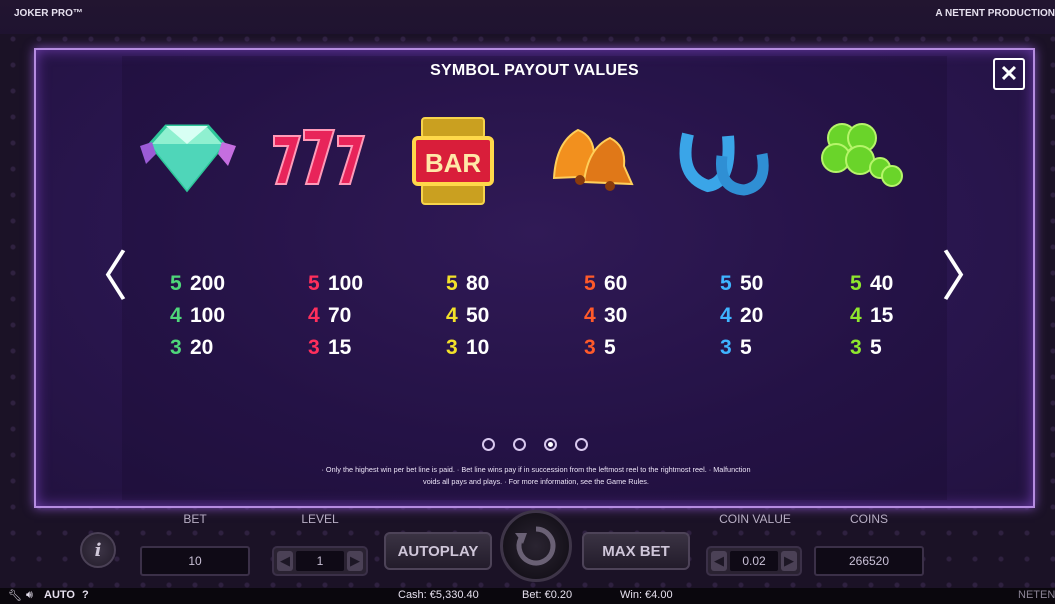 The height and width of the screenshot is (604, 1055). What do you see at coordinates (198, 315) in the screenshot?
I see `payout-row: 4 100` at bounding box center [198, 315].